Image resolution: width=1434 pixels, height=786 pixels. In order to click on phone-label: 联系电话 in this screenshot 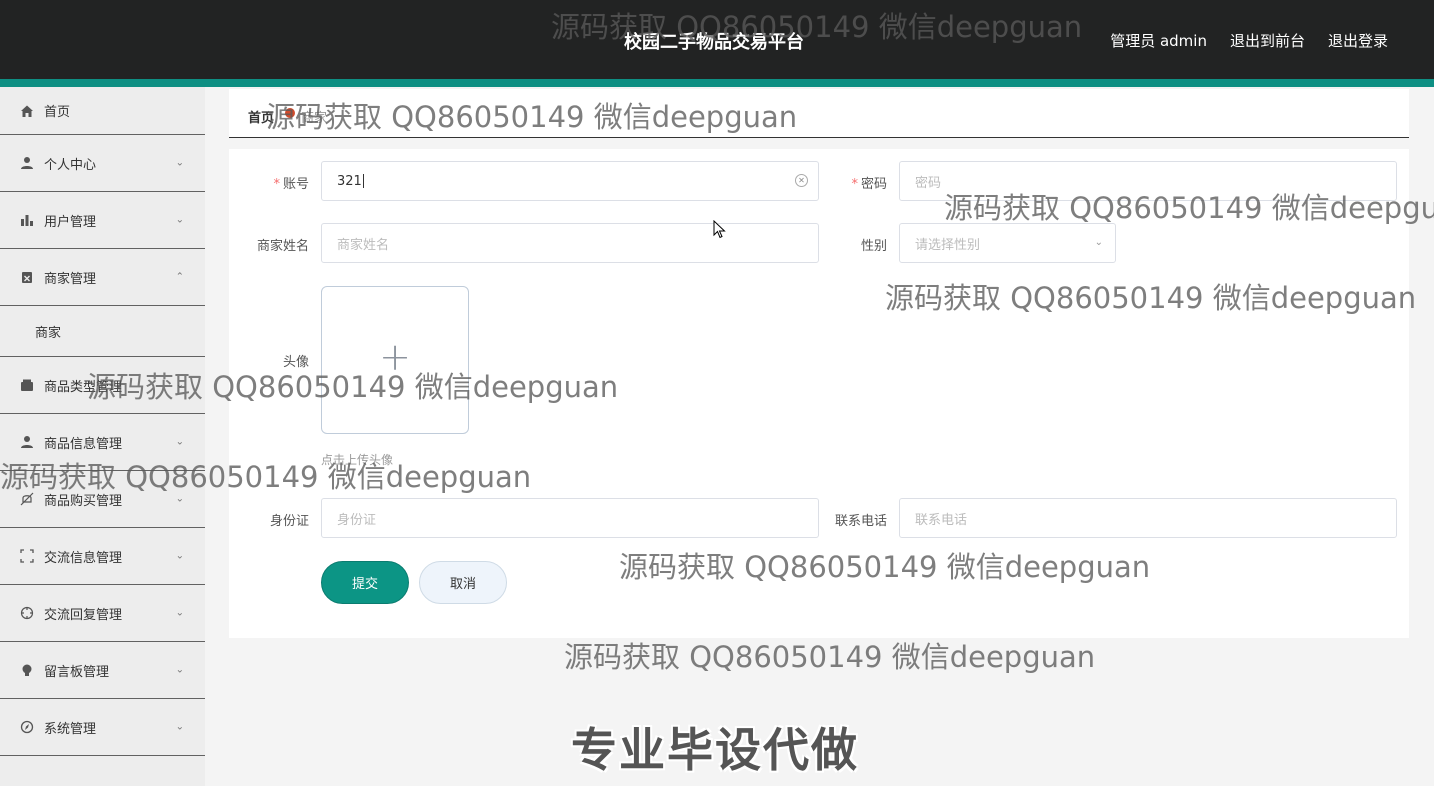, I will do `click(860, 521)`.